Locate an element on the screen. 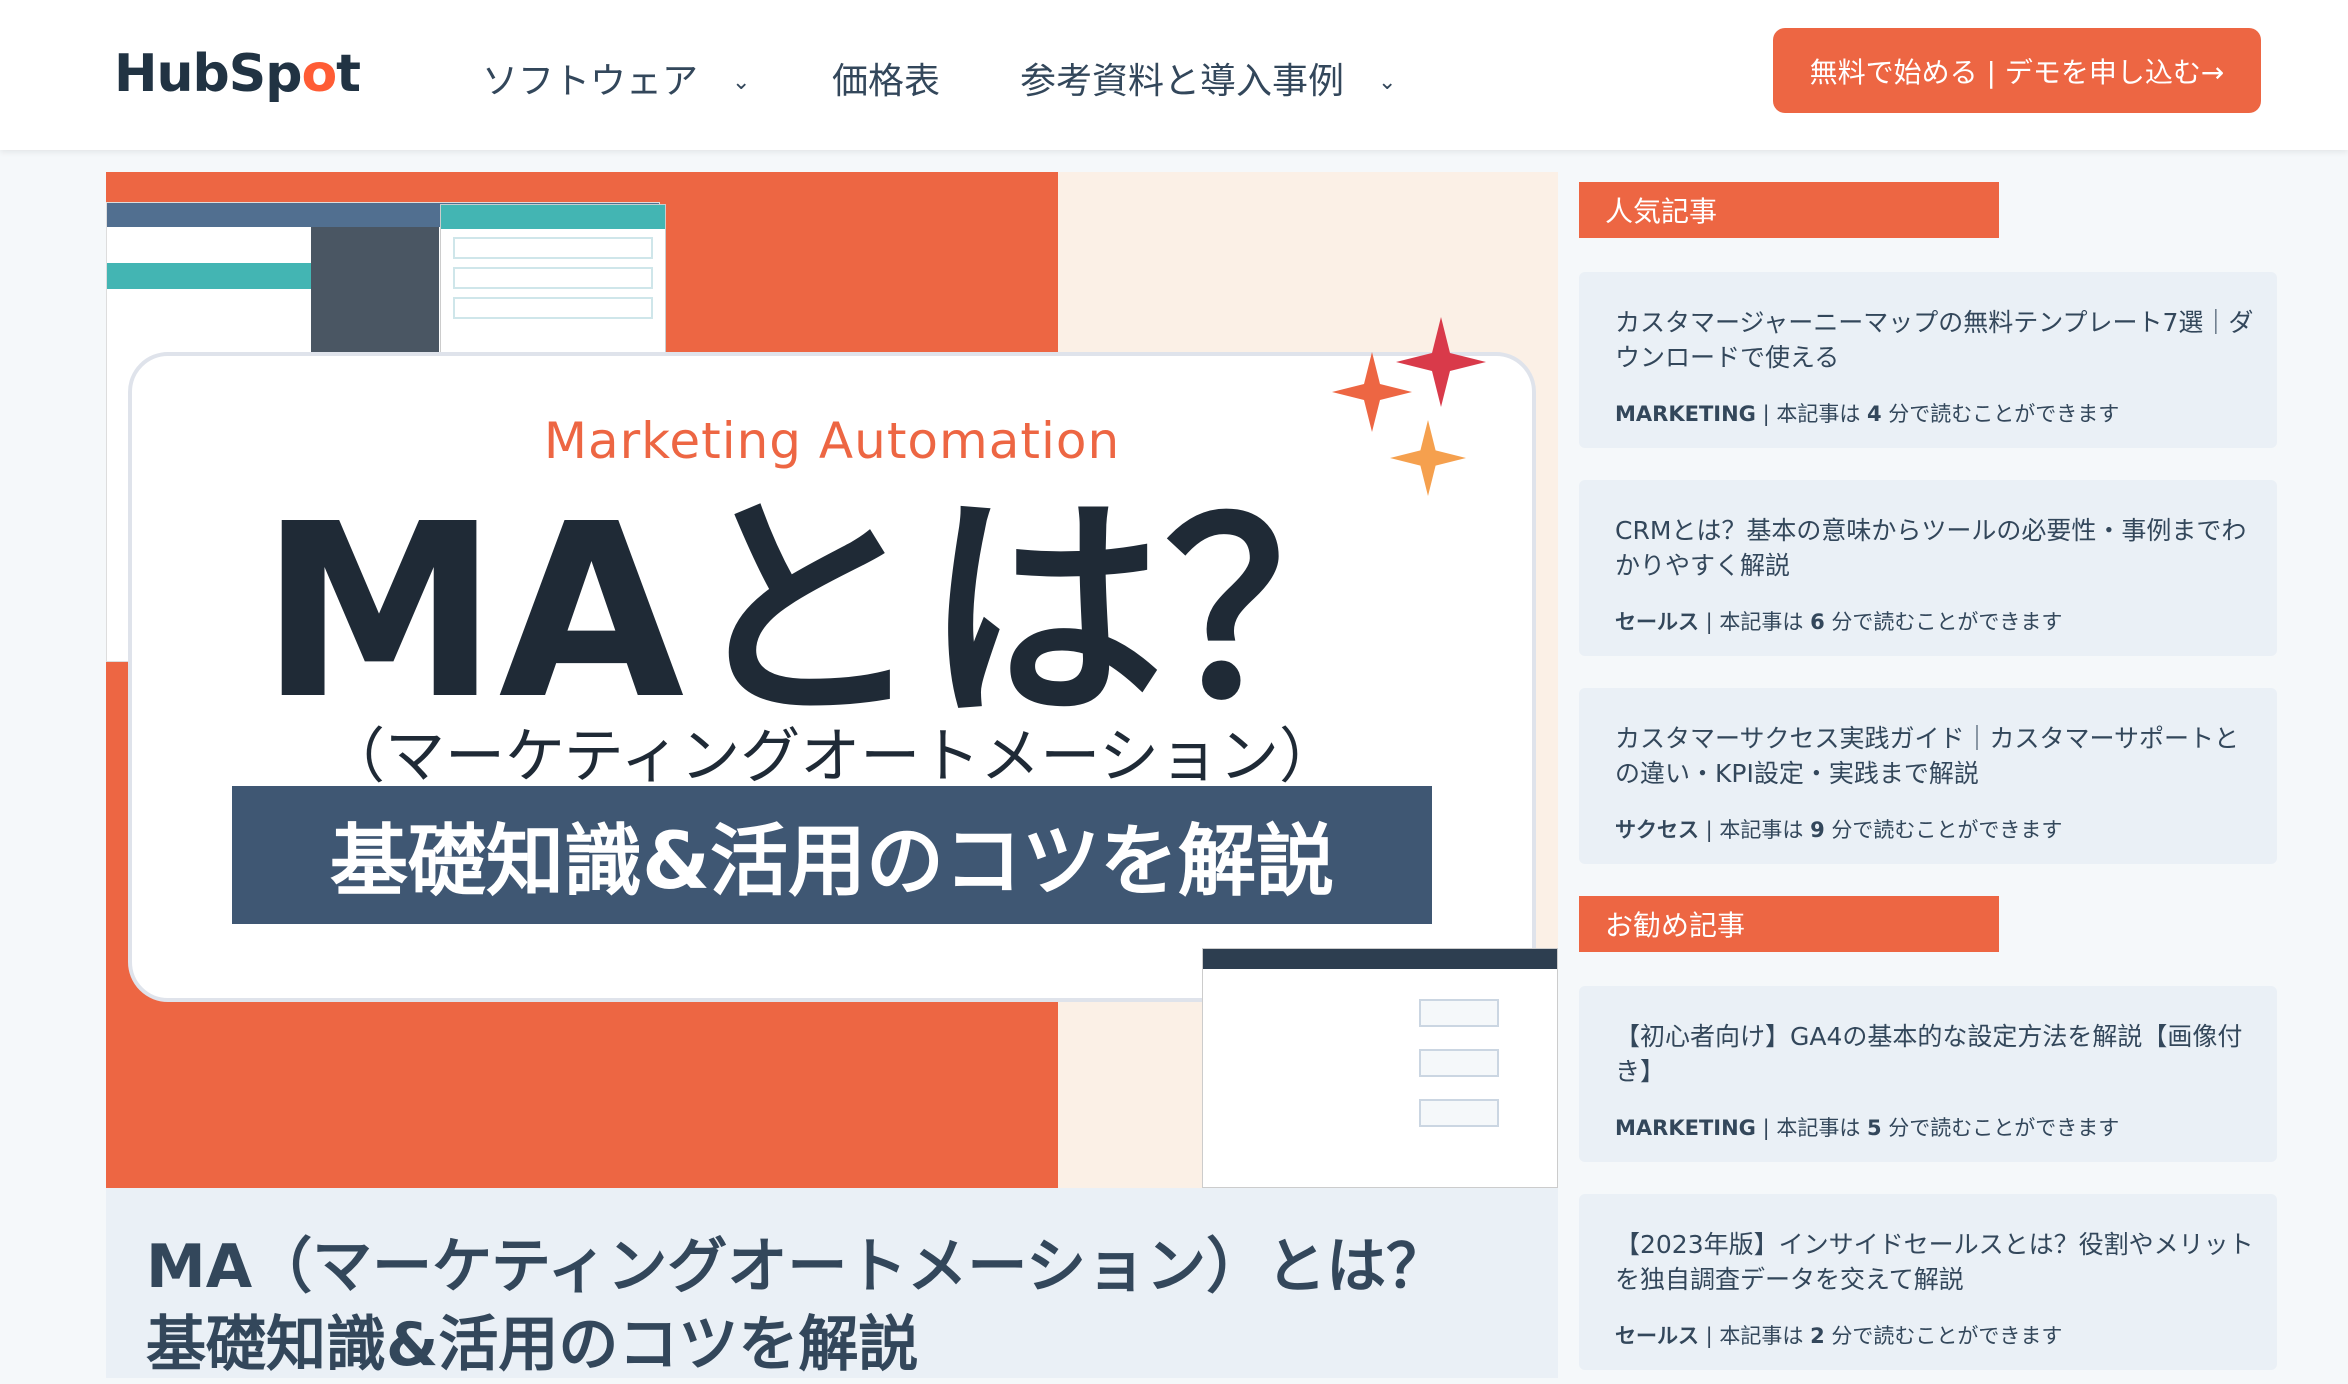 This screenshot has height=1384, width=2348. action-select-screenshot is located at coordinates (553, 279).